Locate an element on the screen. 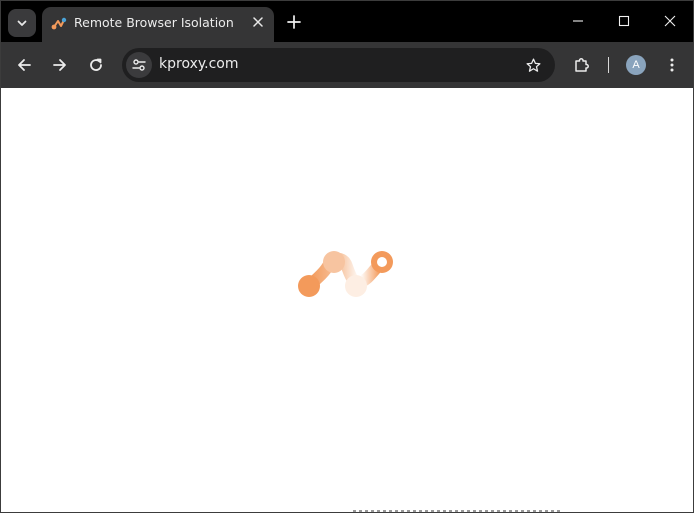  active-tab: Remote Browser Isolation is located at coordinates (158, 24).